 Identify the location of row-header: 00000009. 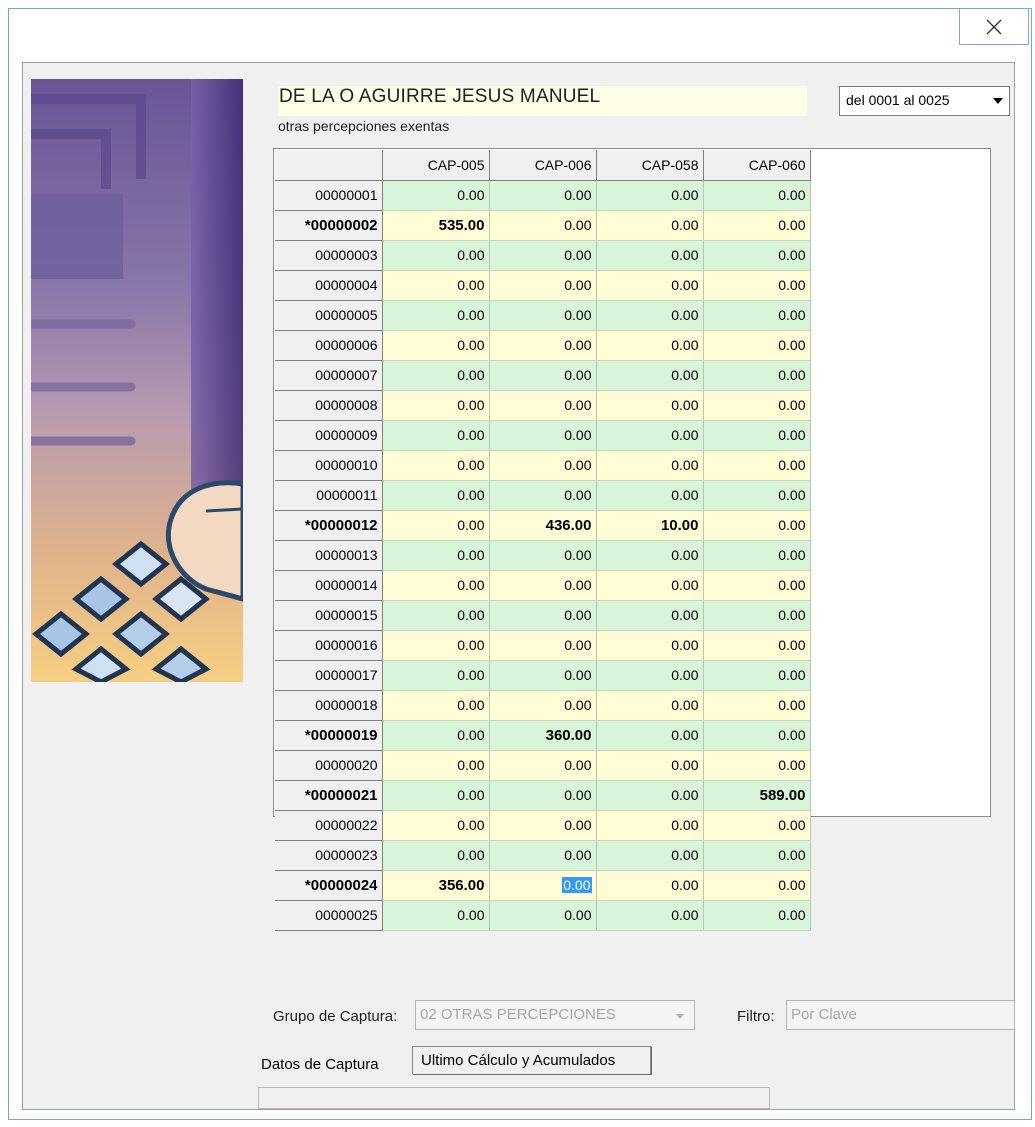
(329, 435).